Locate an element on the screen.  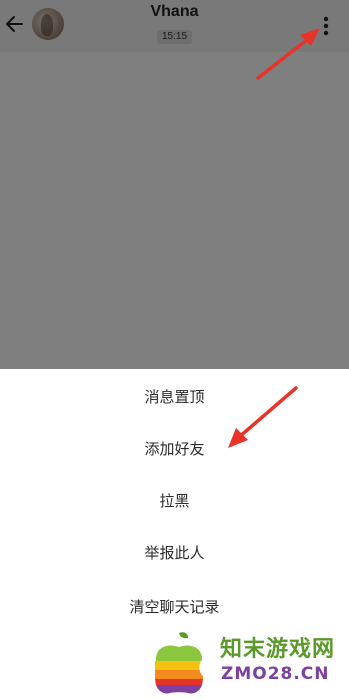
menu-item-pin-chat: 消息置顶 is located at coordinates (174, 397).